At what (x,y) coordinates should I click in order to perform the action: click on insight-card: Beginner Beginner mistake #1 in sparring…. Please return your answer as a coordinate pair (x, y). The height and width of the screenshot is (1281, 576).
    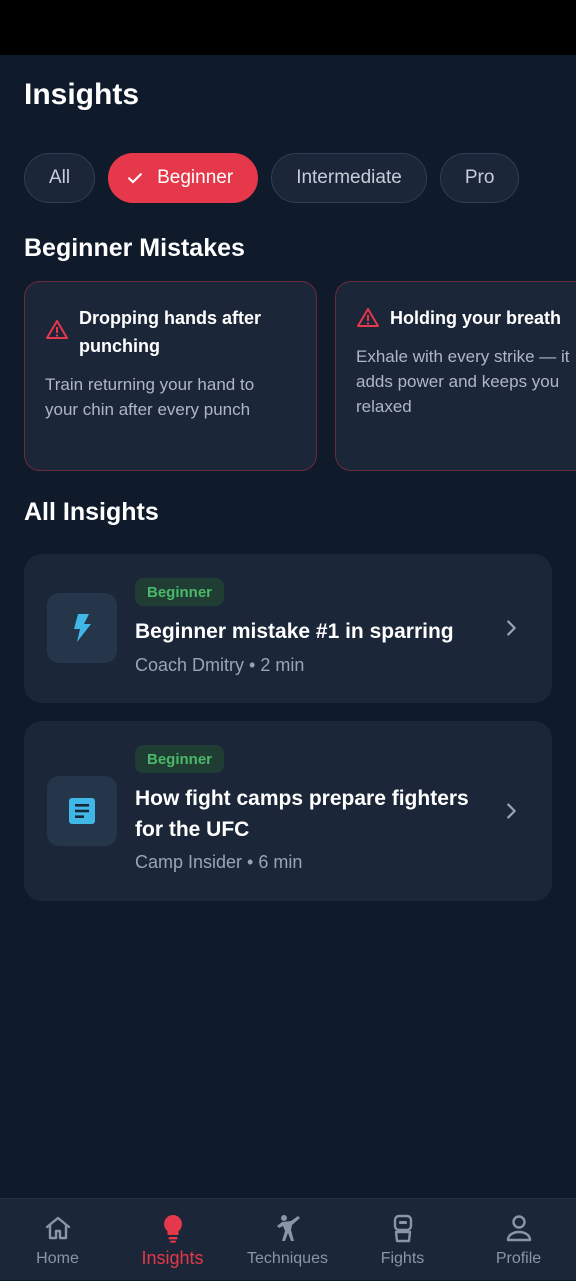
    Looking at the image, I should click on (288, 628).